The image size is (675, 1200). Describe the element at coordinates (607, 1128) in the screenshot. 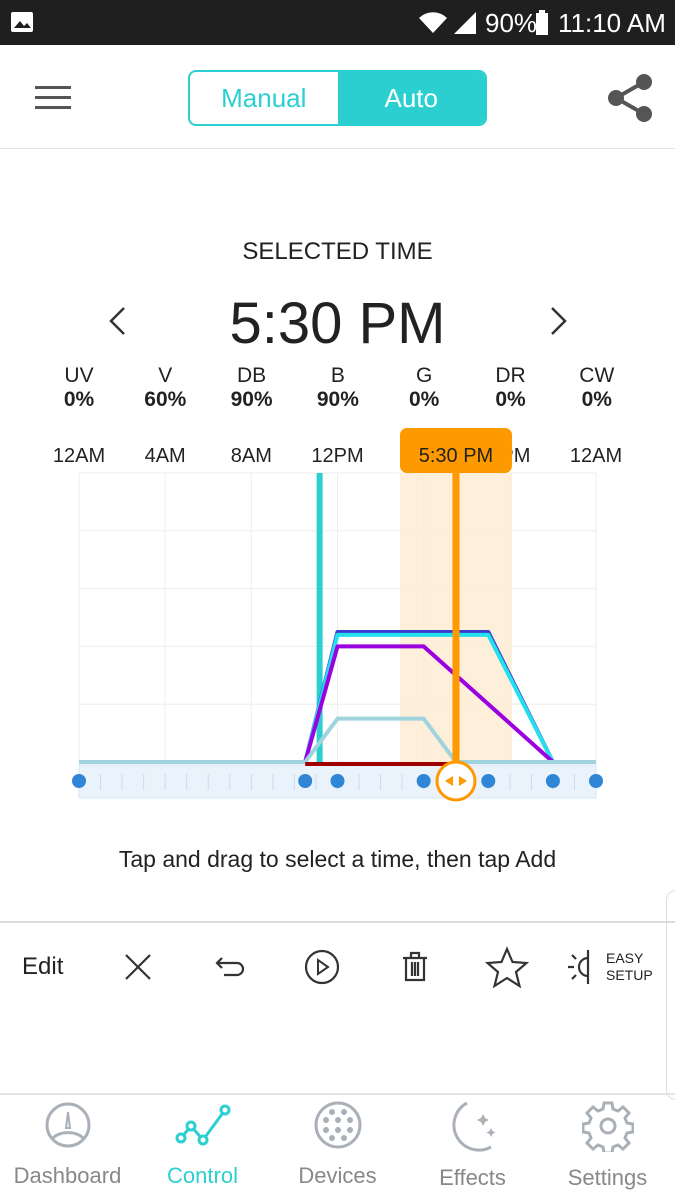

I see `gear-icon` at that location.